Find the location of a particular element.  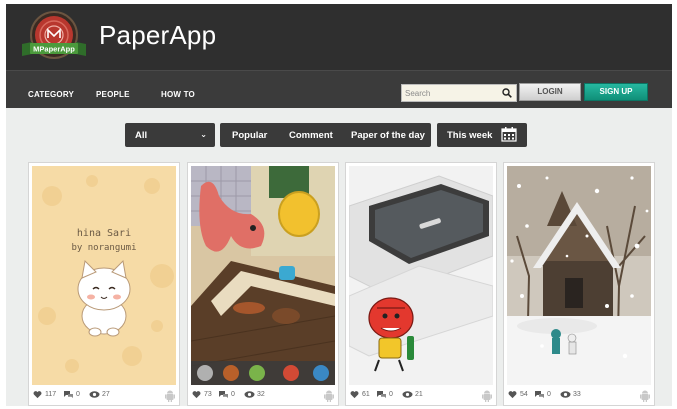

category-dropdown: All ⌄ is located at coordinates (170, 135).